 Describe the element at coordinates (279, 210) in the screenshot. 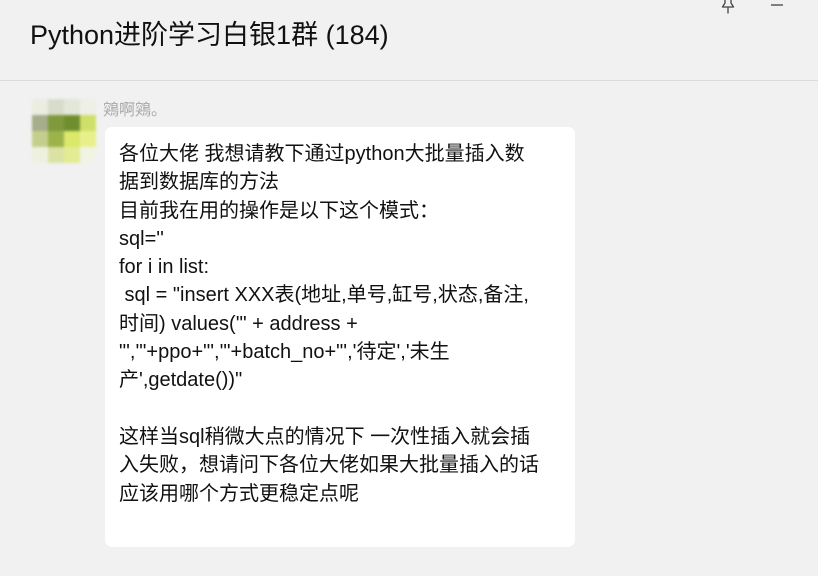

I see `message-line: 目前我在用的操作是以下这个模式：` at that location.